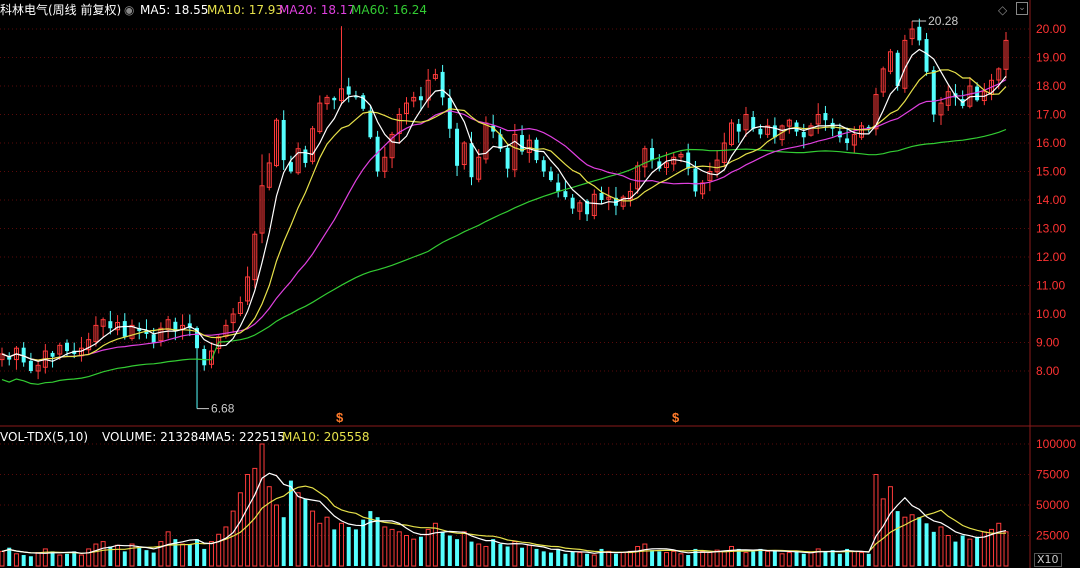  What do you see at coordinates (1053, 475) in the screenshot?
I see `volume-tick-label: 75000` at bounding box center [1053, 475].